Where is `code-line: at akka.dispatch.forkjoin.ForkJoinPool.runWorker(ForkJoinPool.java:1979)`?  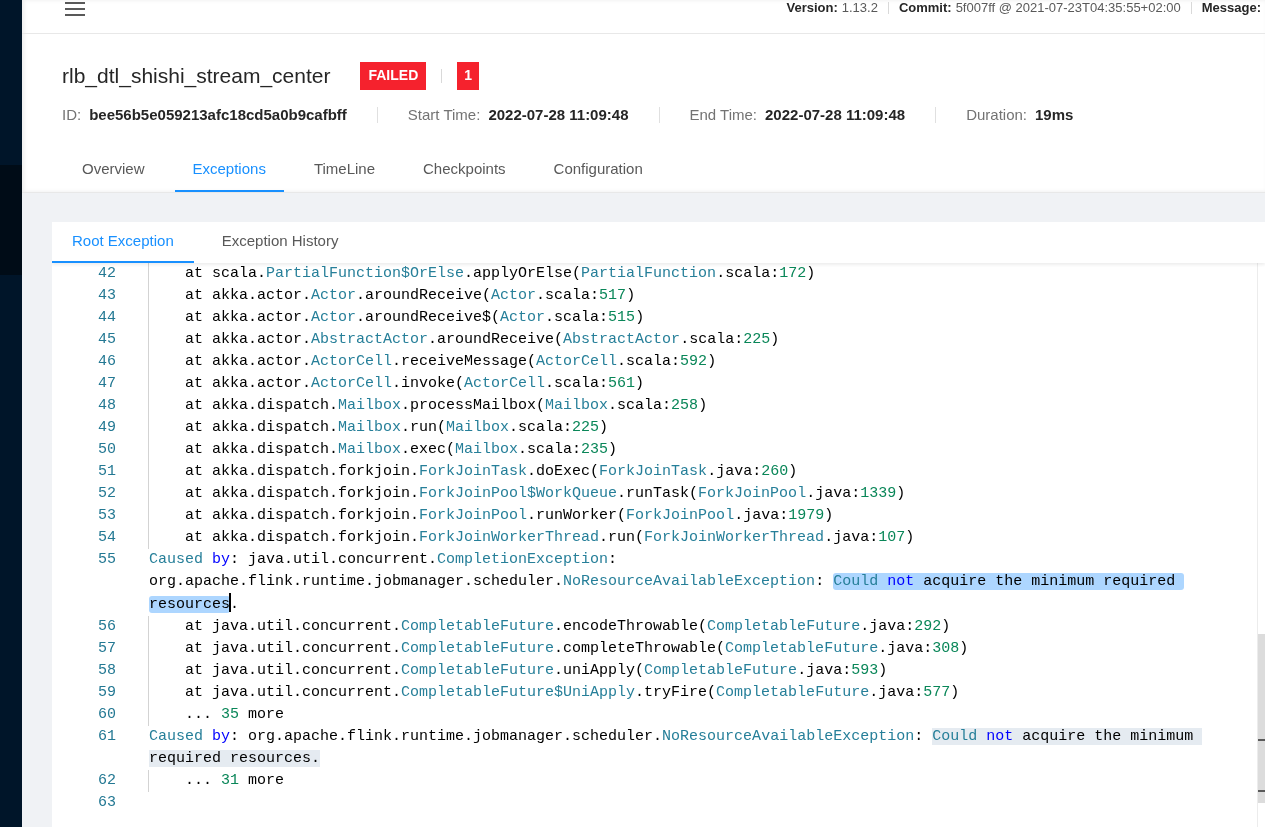
code-line: at akka.dispatch.forkjoin.ForkJoinPool.runWorker(ForkJoinPool.java:1979) is located at coordinates (509, 515).